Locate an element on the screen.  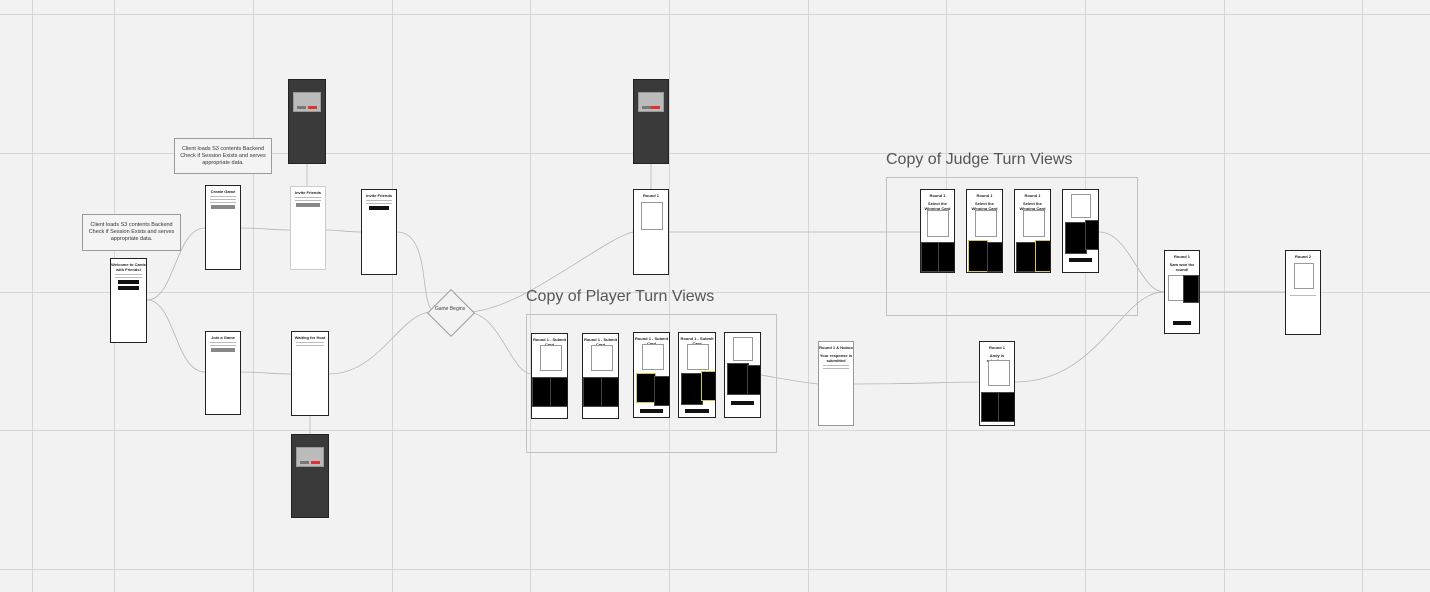
screen-subtitle: Sam won the round! is located at coordinates (1182, 267).